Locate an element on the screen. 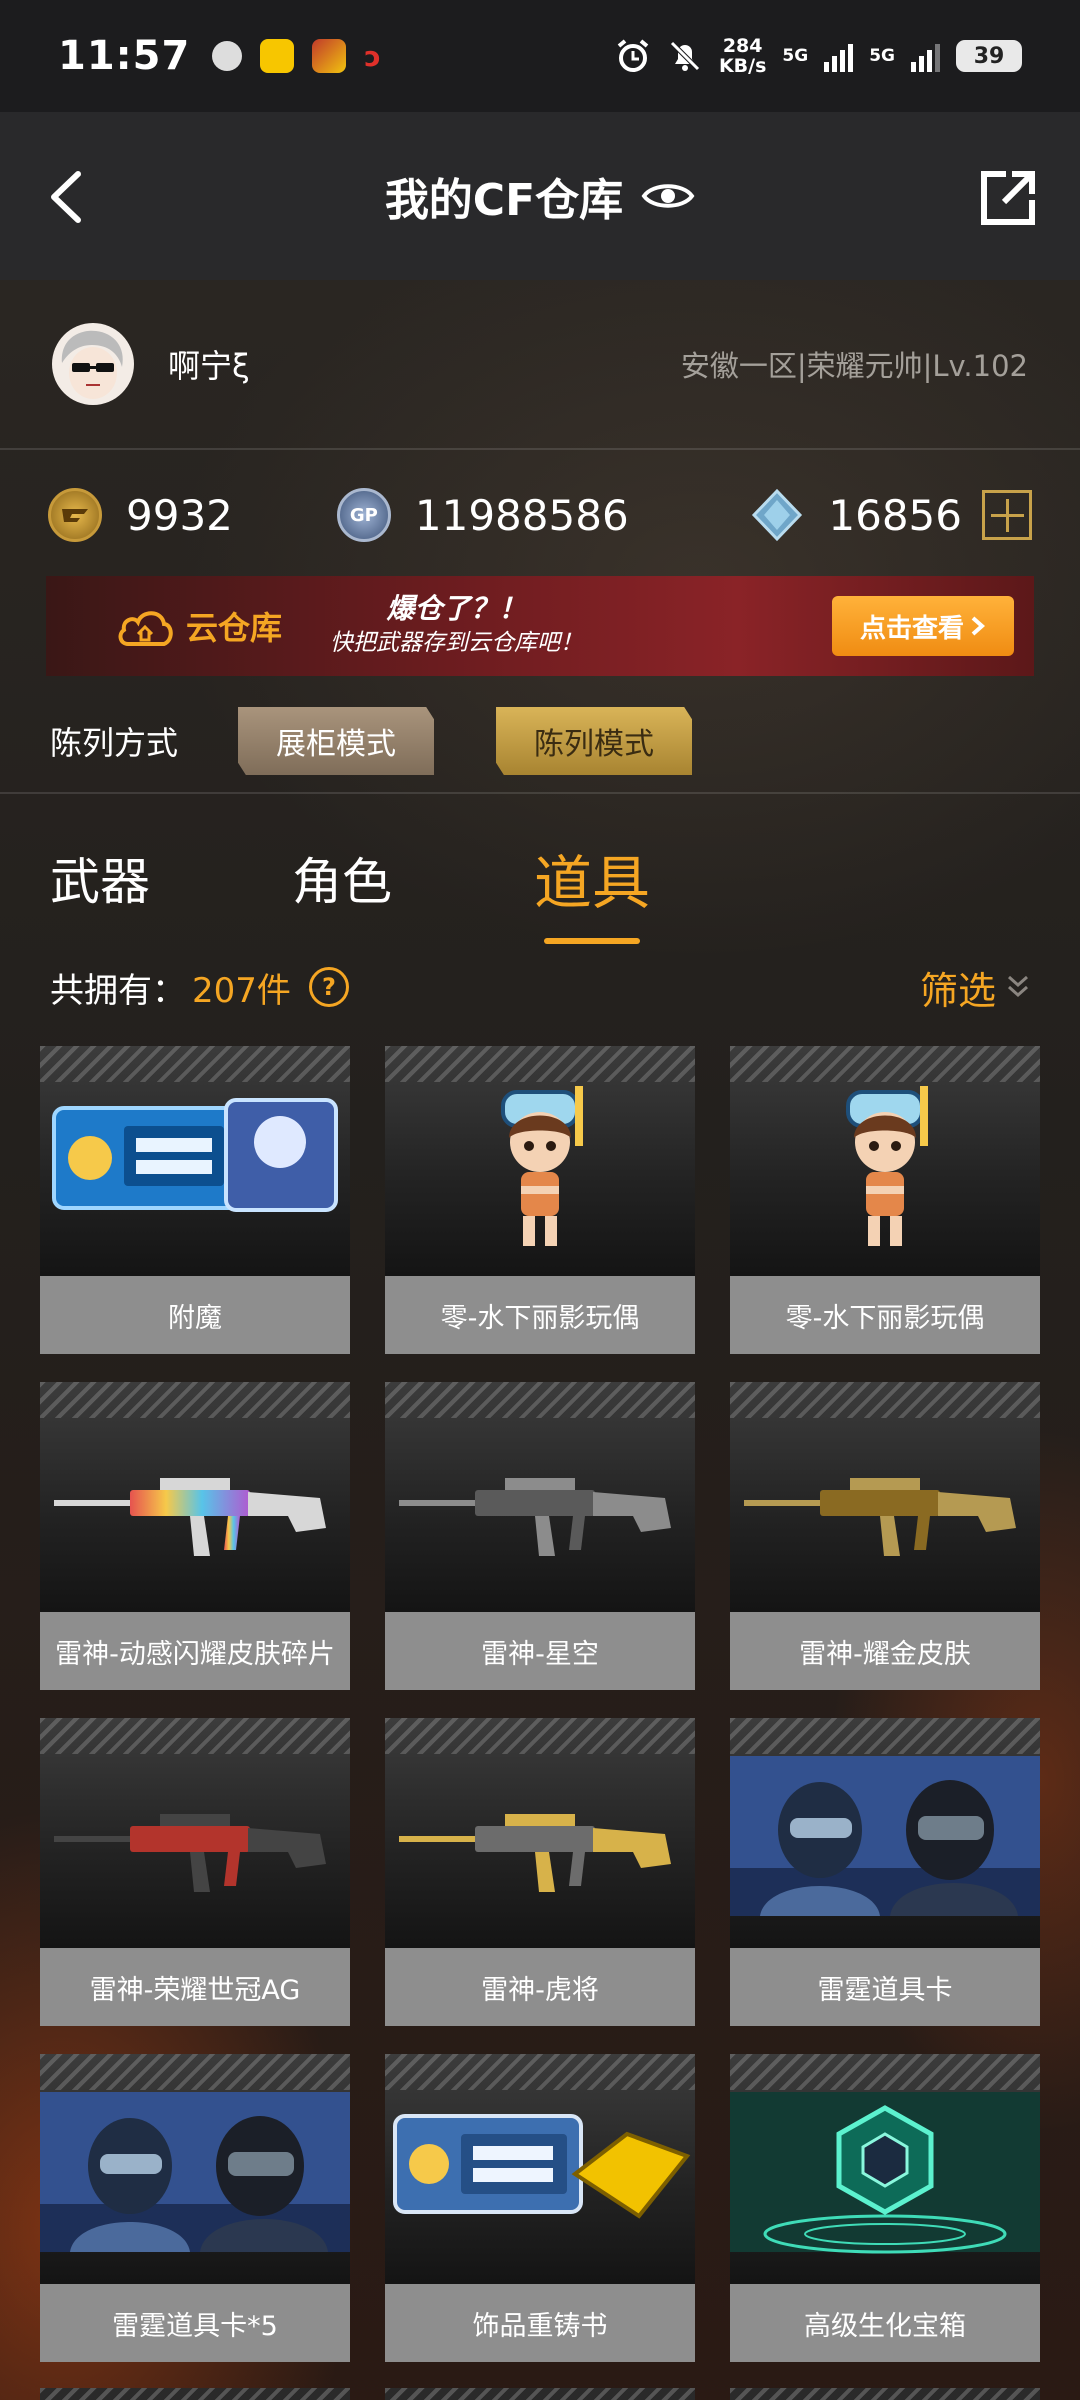 Image resolution: width=1080 pixels, height=2400 pixels. view-cloud-button: 点击查看 is located at coordinates (923, 626).